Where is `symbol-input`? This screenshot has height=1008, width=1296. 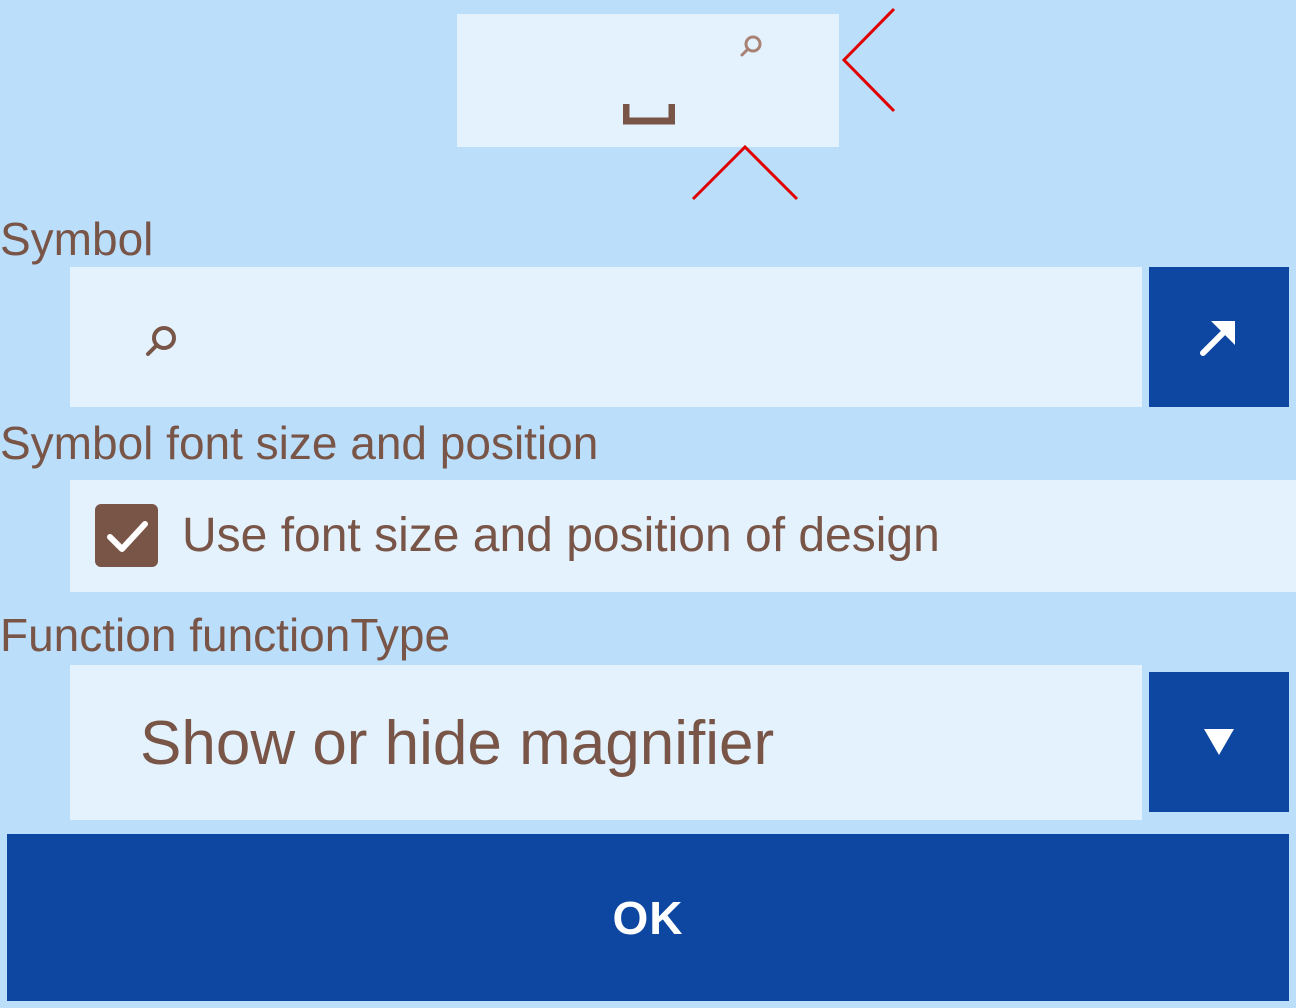
symbol-input is located at coordinates (606, 337).